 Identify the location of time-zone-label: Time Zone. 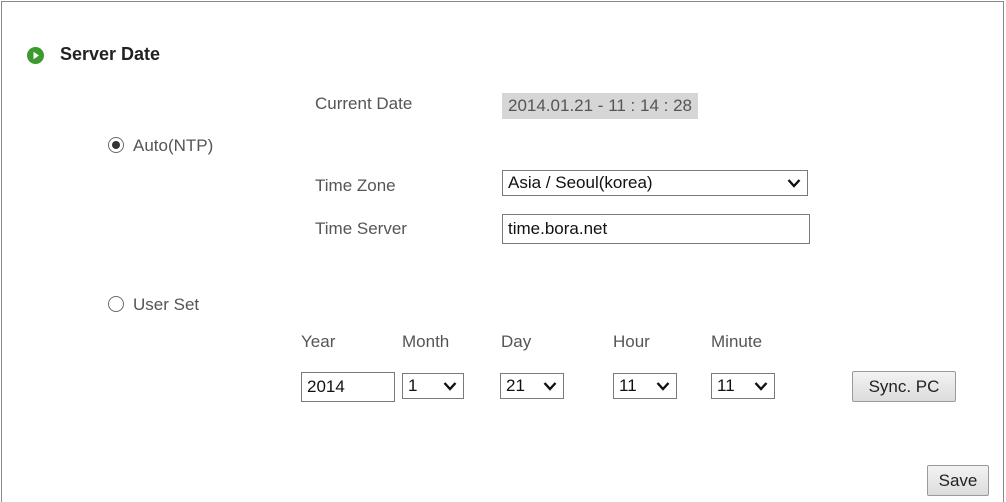
(355, 185).